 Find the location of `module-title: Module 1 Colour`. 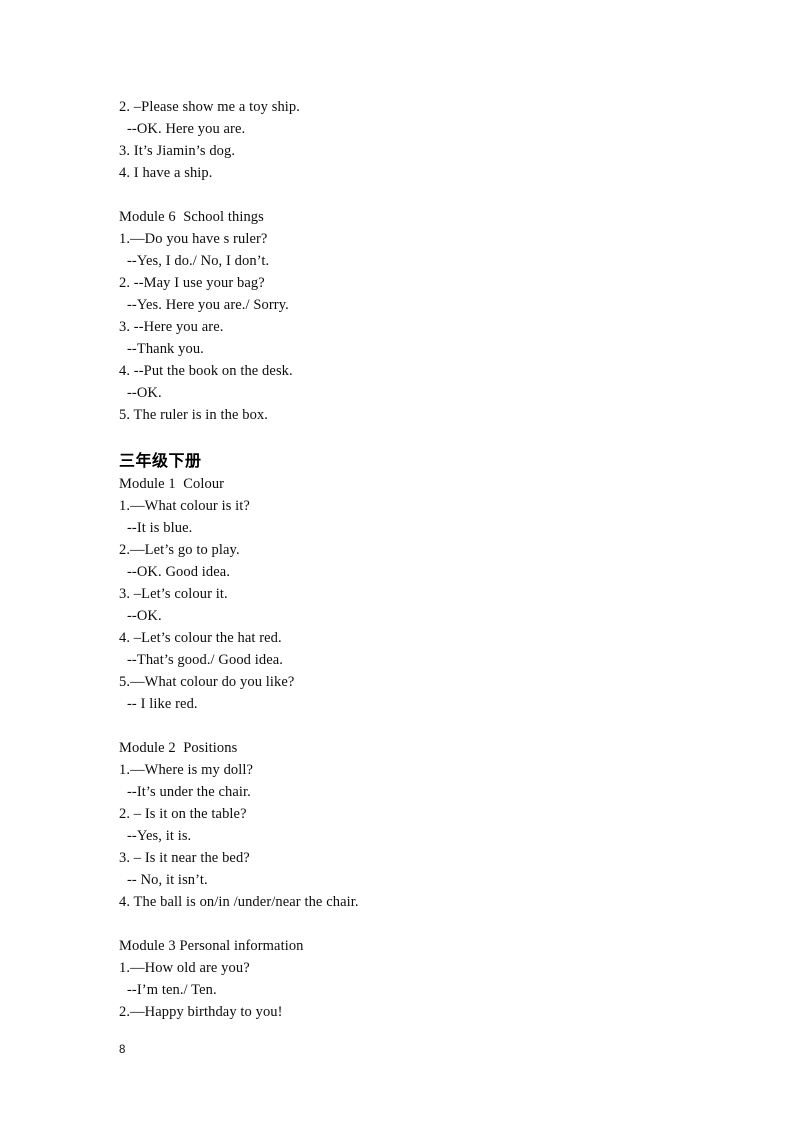

module-title: Module 1 Colour is located at coordinates (172, 484).